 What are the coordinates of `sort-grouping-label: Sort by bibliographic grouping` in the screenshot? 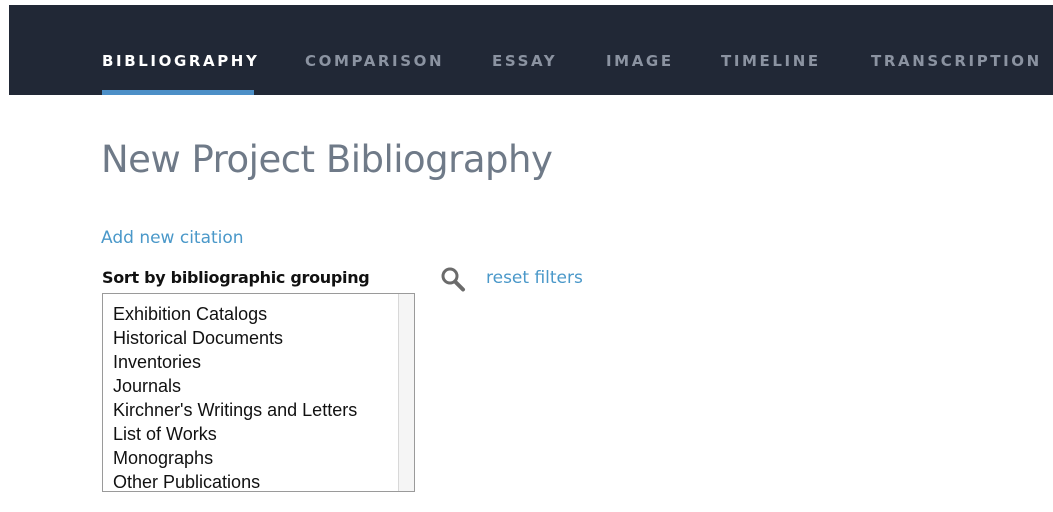 It's located at (236, 277).